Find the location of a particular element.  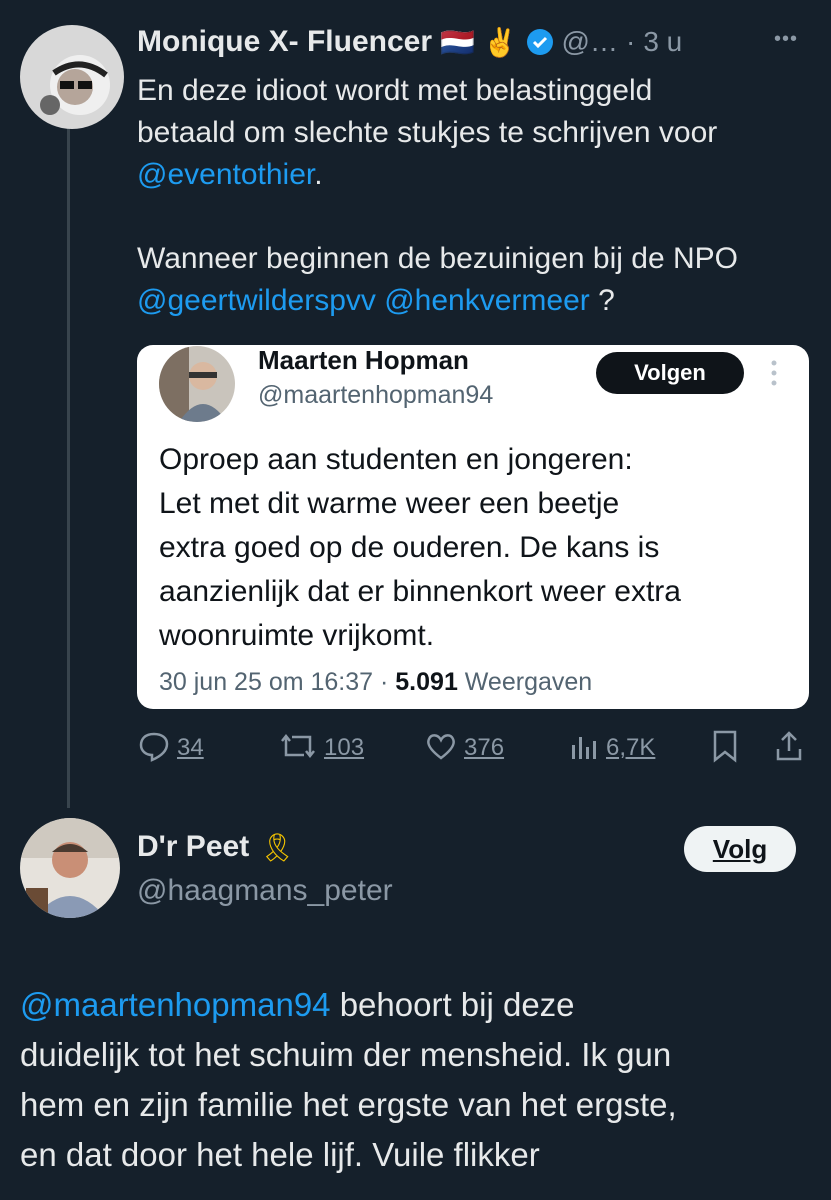

tweet-line-5: @geertwilderspvv @henkvermeer ? is located at coordinates (477, 301).